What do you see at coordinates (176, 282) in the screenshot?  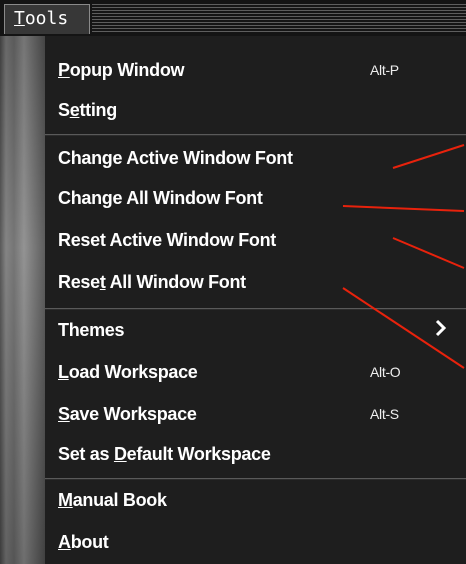 I see `menu-item-label-post: All Window Font` at bounding box center [176, 282].